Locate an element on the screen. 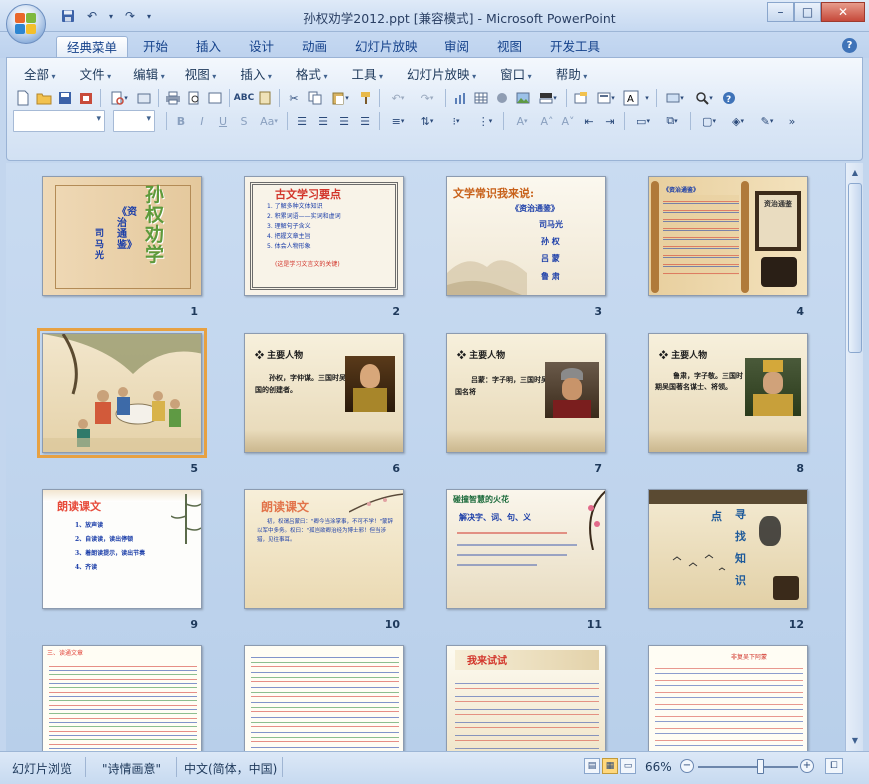 This screenshot has height=784, width=869. tab-classic-menu: 经典菜单 is located at coordinates (92, 47).